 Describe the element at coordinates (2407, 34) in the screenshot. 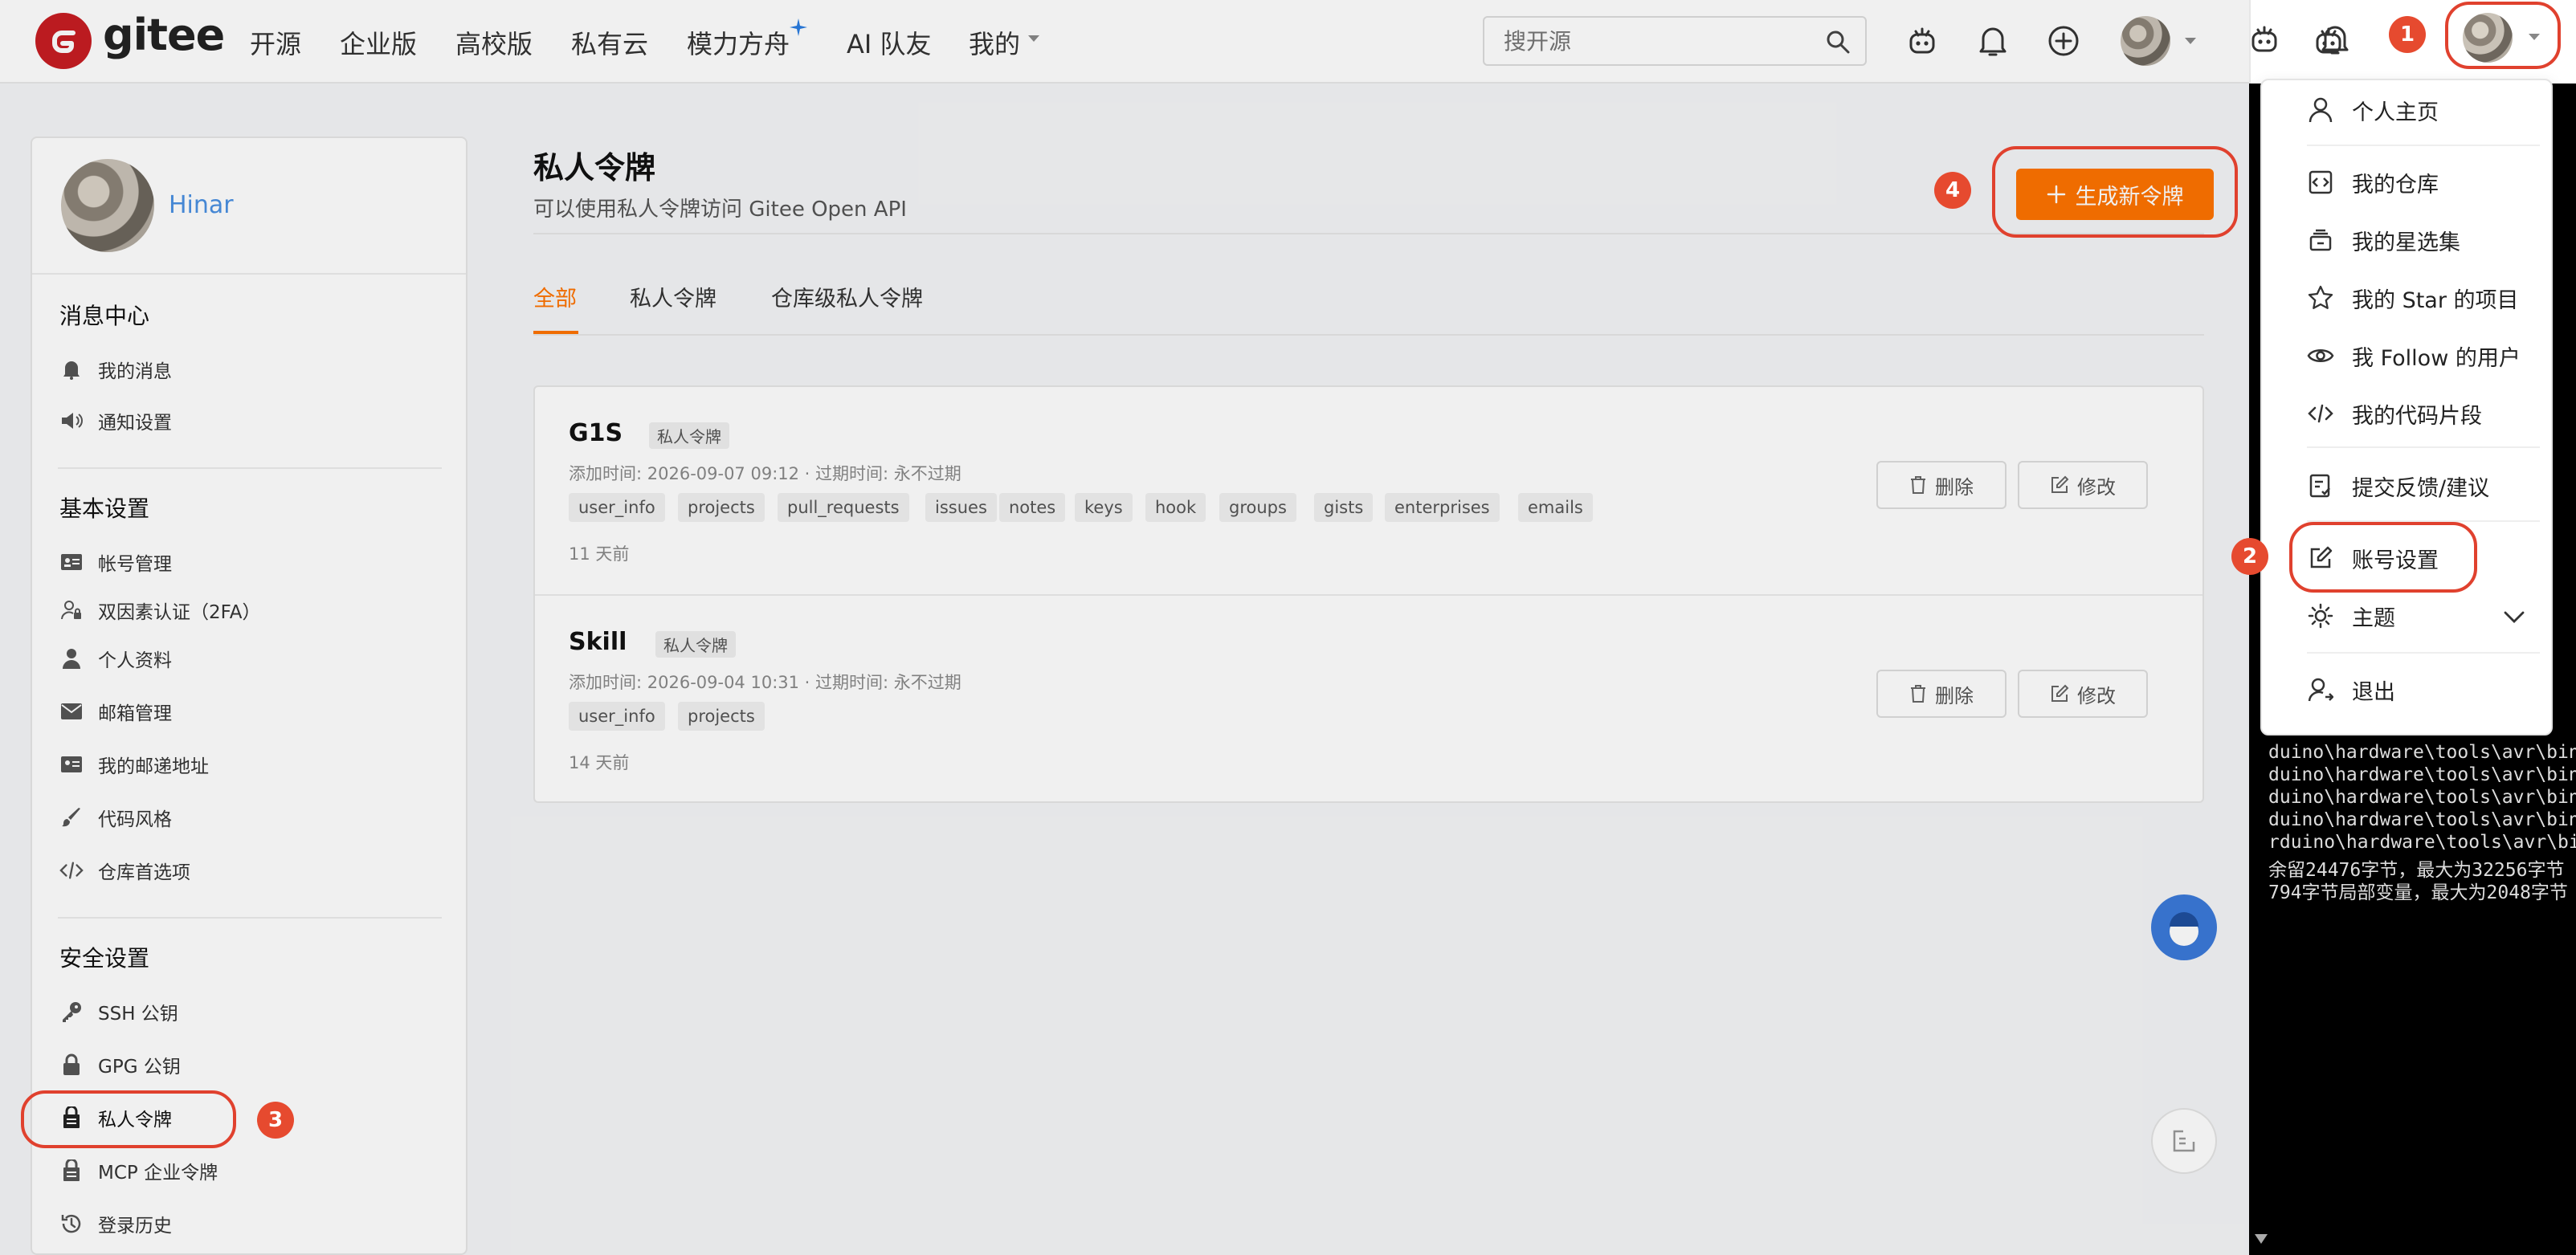

I see `step-badge-1: 1` at that location.